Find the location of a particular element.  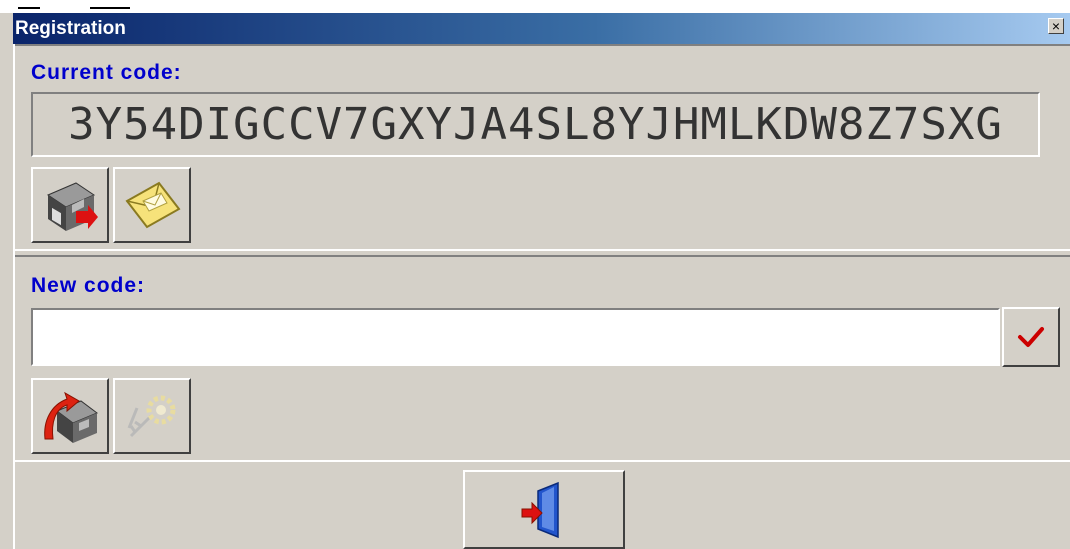

close-icon: × is located at coordinates (1056, 26).